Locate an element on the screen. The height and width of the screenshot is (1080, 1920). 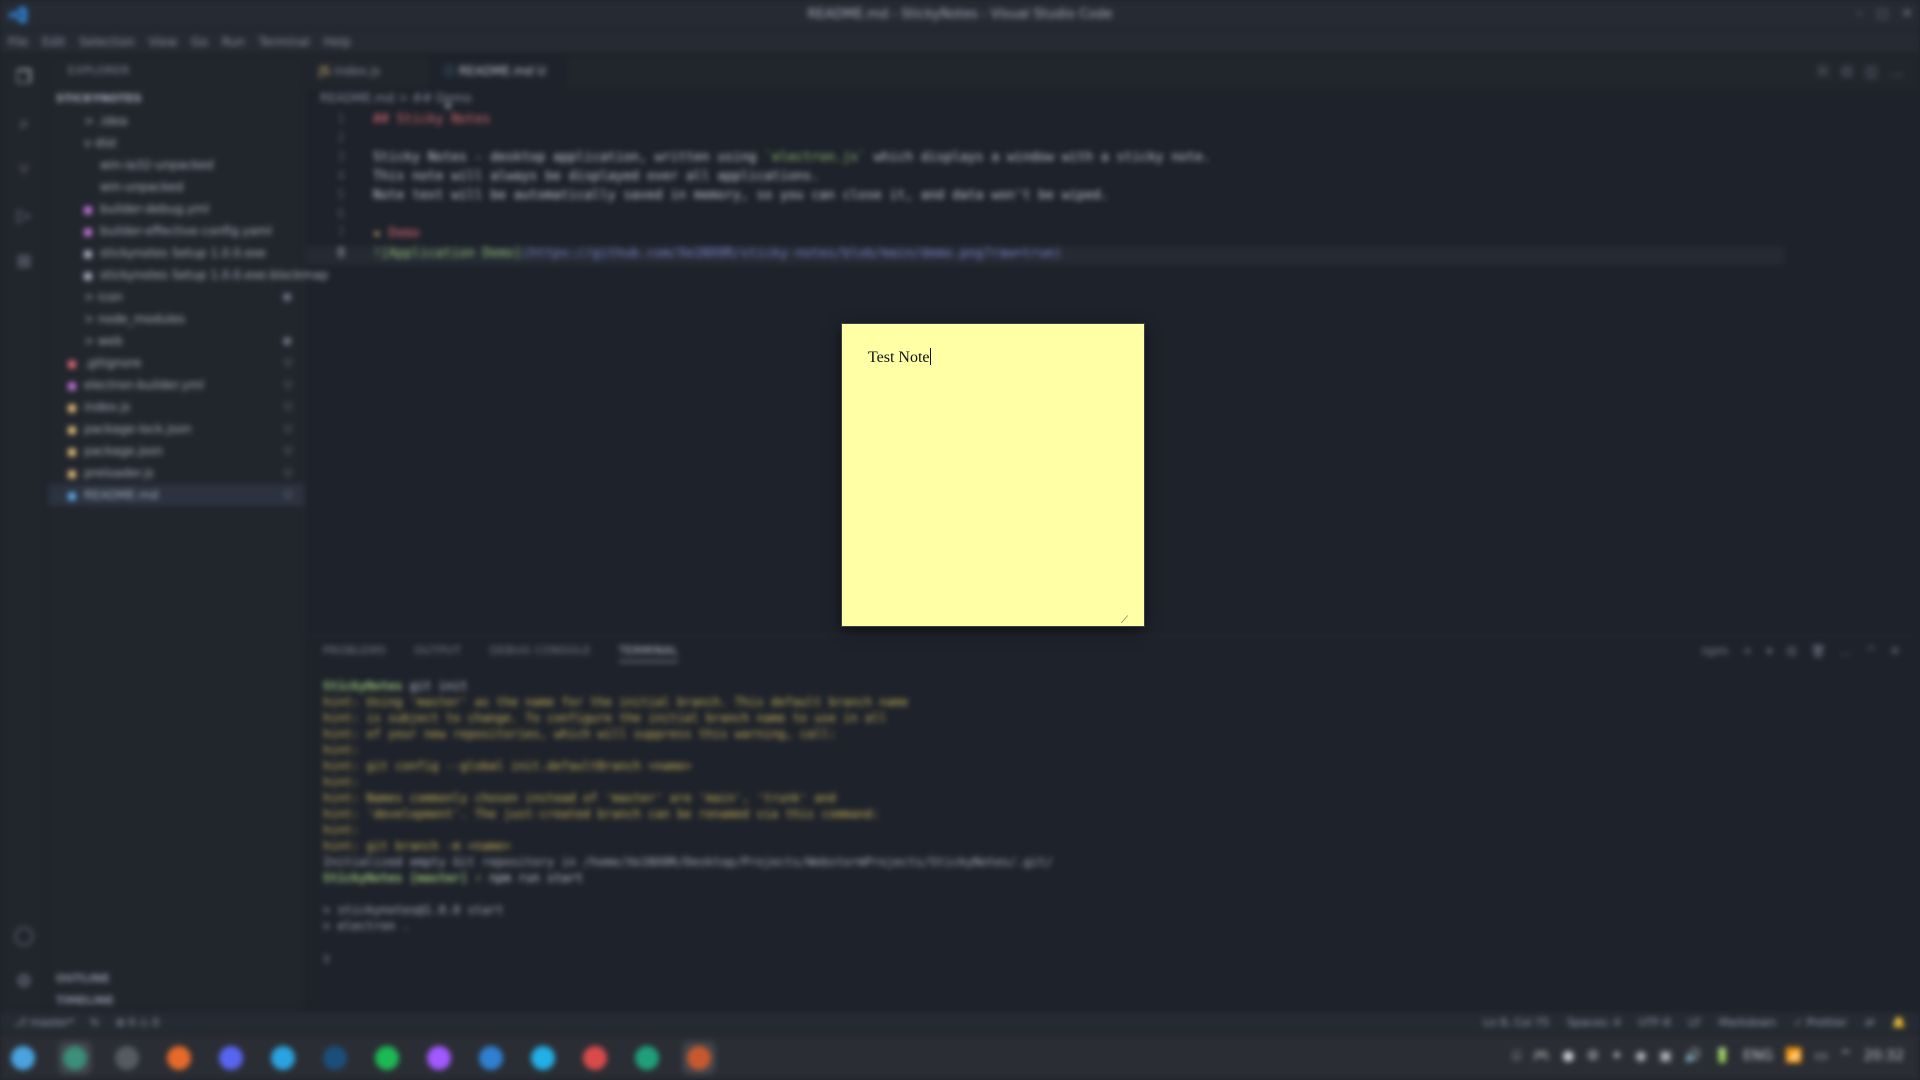
tray-icon: ^ is located at coordinates (1846, 1056).